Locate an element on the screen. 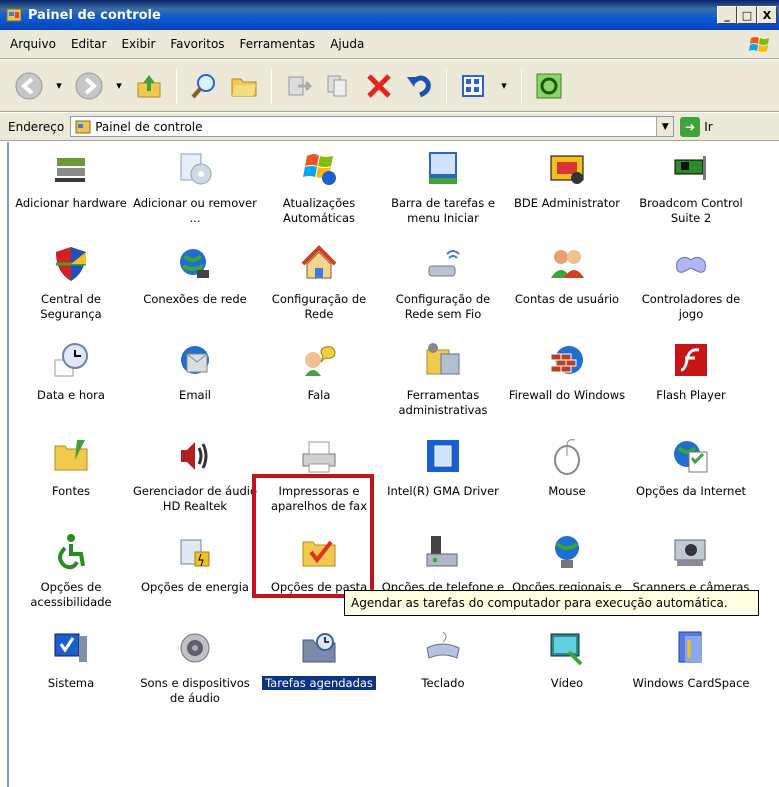  control-panel-item: Controladores de jogo is located at coordinates (691, 285).